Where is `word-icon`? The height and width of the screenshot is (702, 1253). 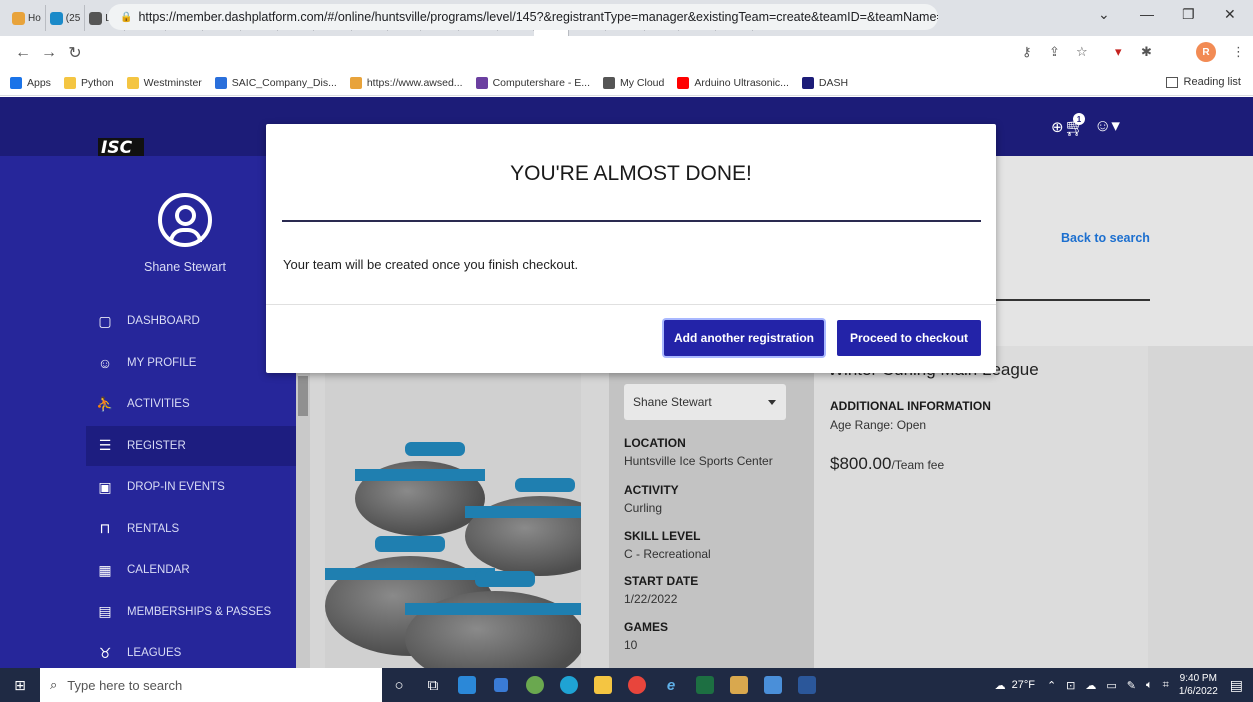 word-icon is located at coordinates (807, 685).